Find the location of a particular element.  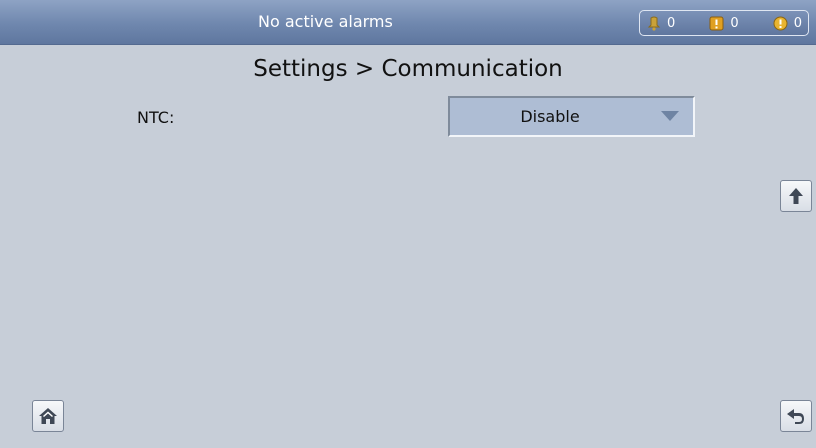

alarm-status-text: No active alarms is located at coordinates (325, 21).